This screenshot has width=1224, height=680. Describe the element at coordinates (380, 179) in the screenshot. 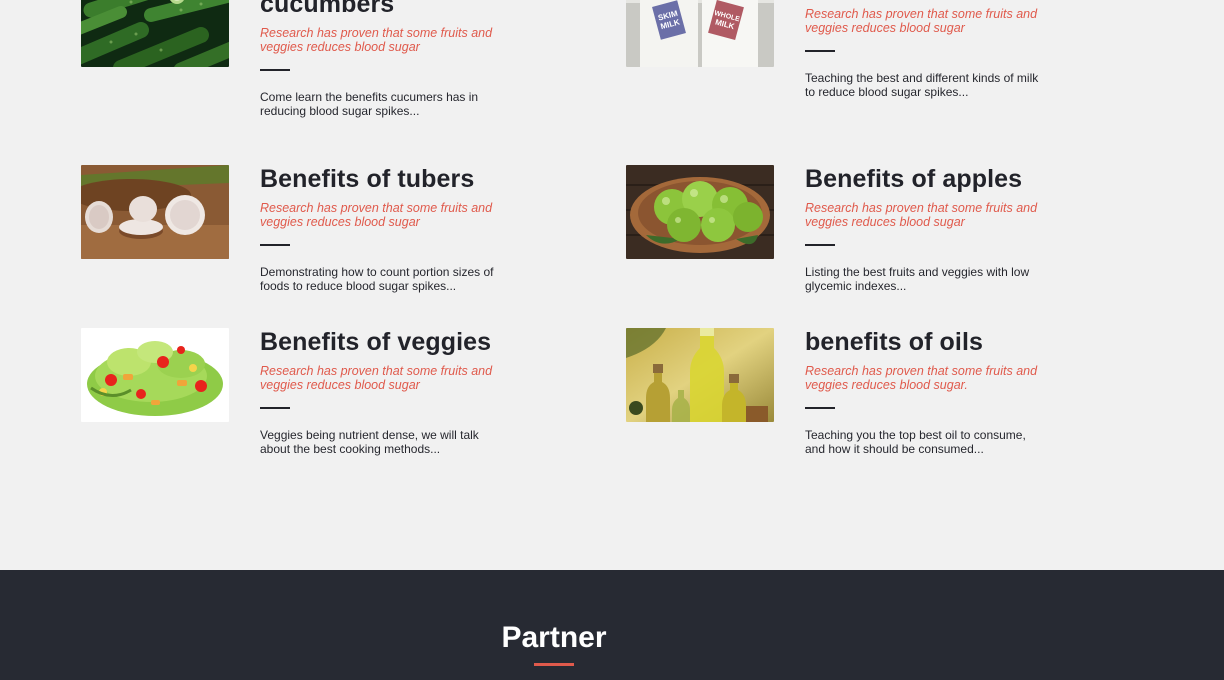

I see `article-title: Benefits of tubers` at that location.